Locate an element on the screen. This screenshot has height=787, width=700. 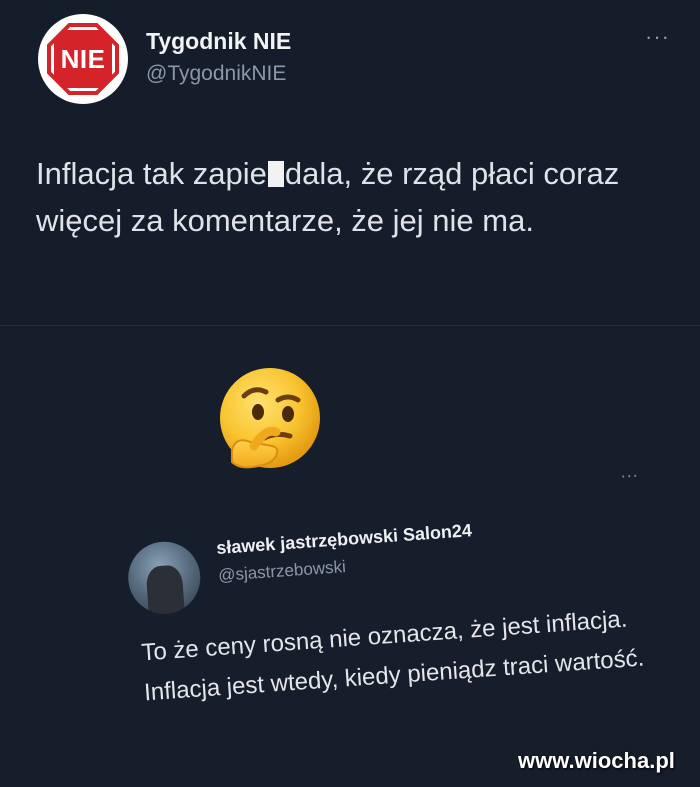
quoted-more-options-button: ··· is located at coordinates (629, 475).